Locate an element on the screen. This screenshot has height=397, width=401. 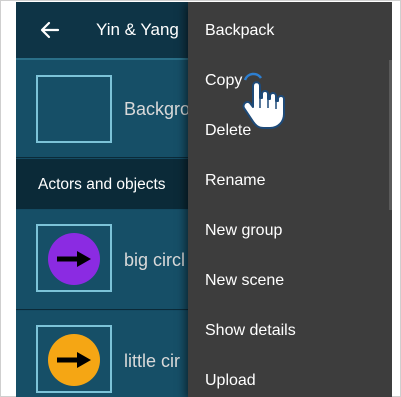
orange-circle-icon is located at coordinates (74, 360).